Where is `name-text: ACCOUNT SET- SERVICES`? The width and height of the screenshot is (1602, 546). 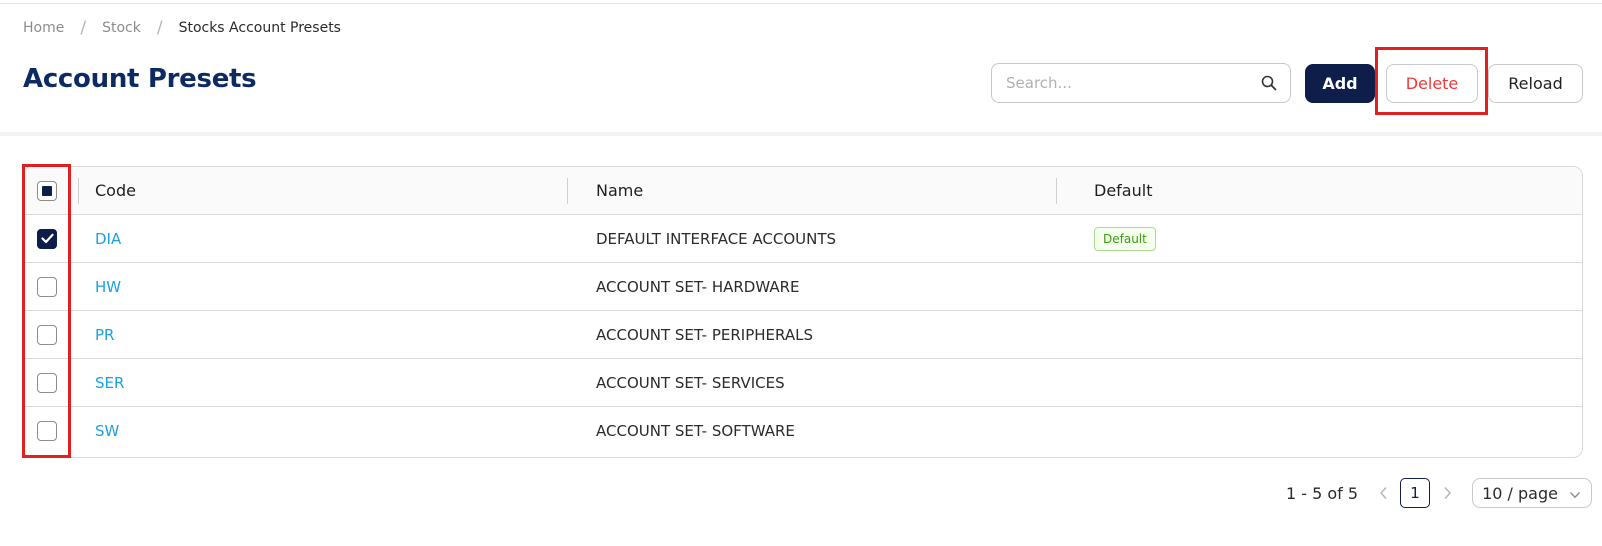 name-text: ACCOUNT SET- SERVICES is located at coordinates (690, 382).